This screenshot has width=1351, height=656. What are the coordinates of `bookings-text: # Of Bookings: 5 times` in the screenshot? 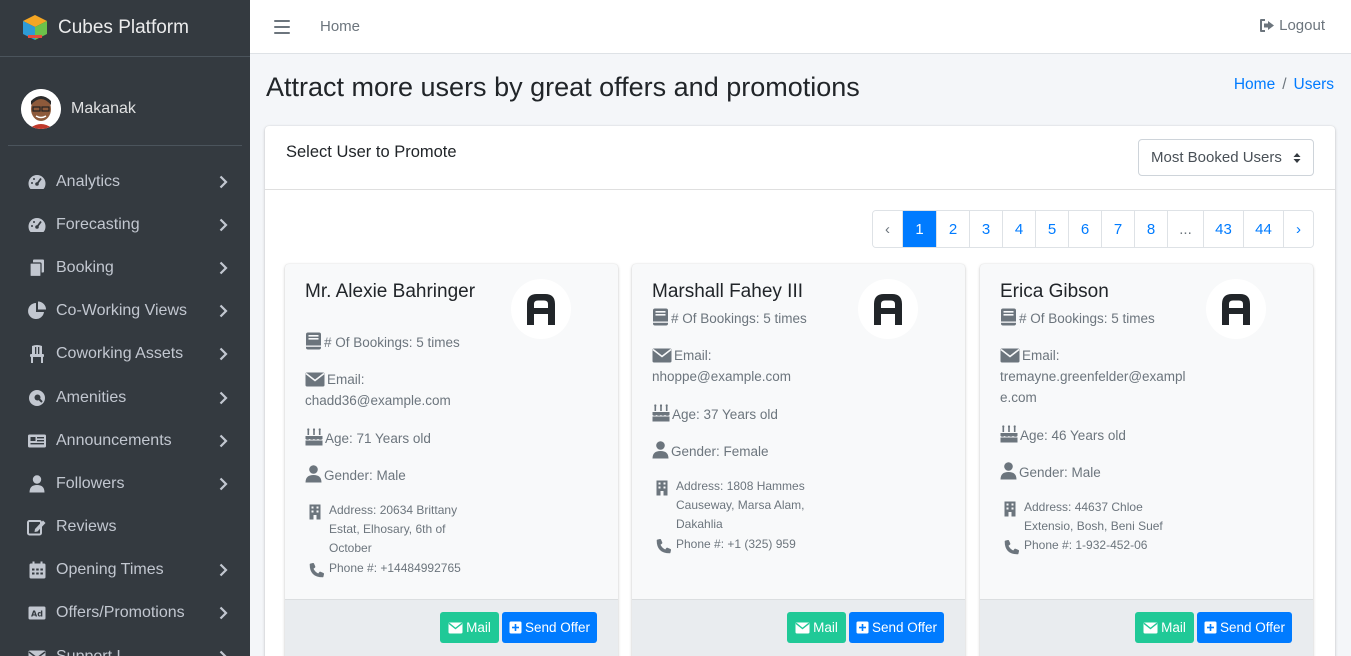 It's located at (1087, 318).